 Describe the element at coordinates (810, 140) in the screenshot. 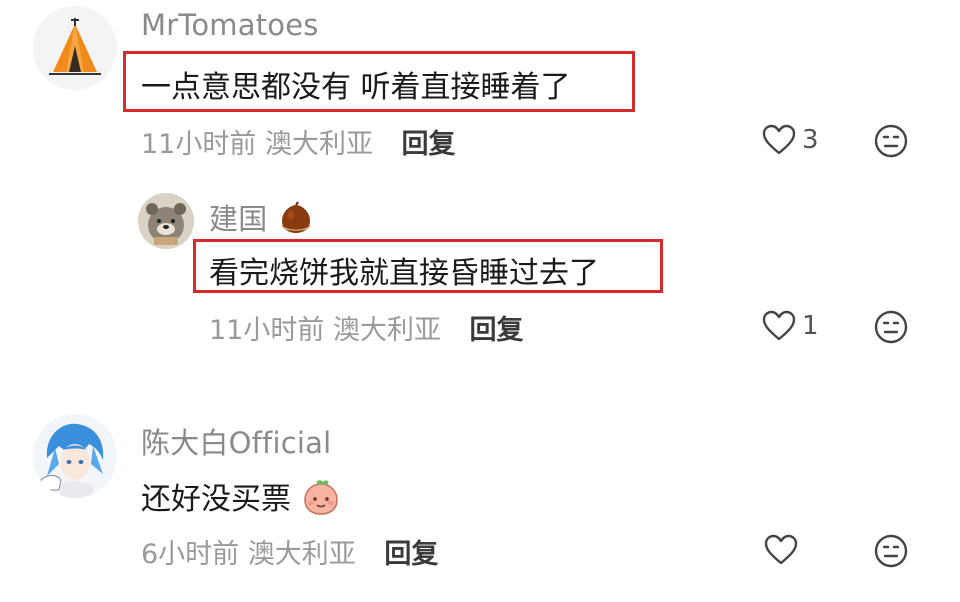

I see `like-count: 3` at that location.